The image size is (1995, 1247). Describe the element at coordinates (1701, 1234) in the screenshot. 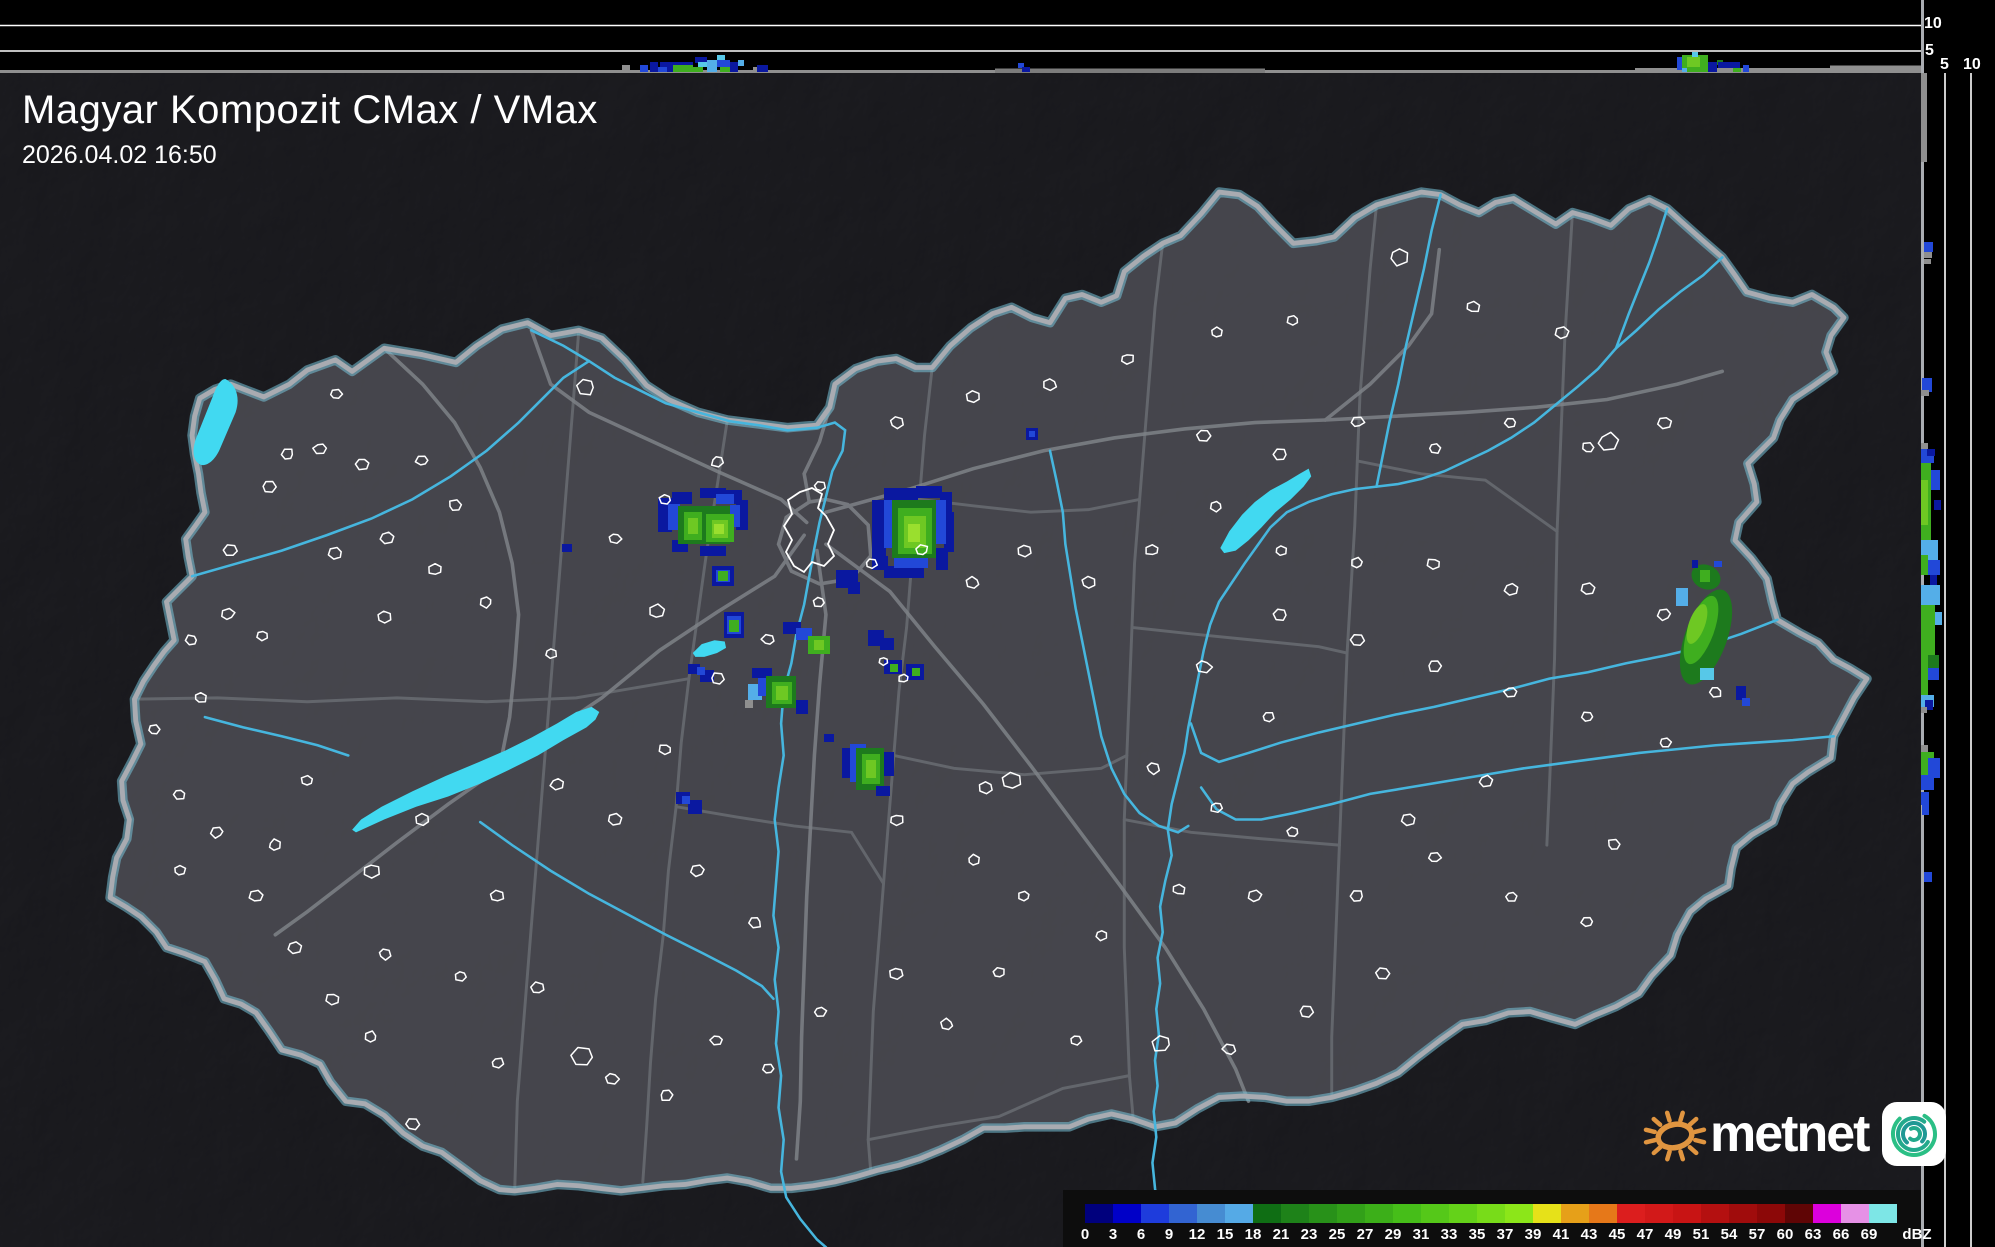

I see `colorbar-tick: 51` at that location.